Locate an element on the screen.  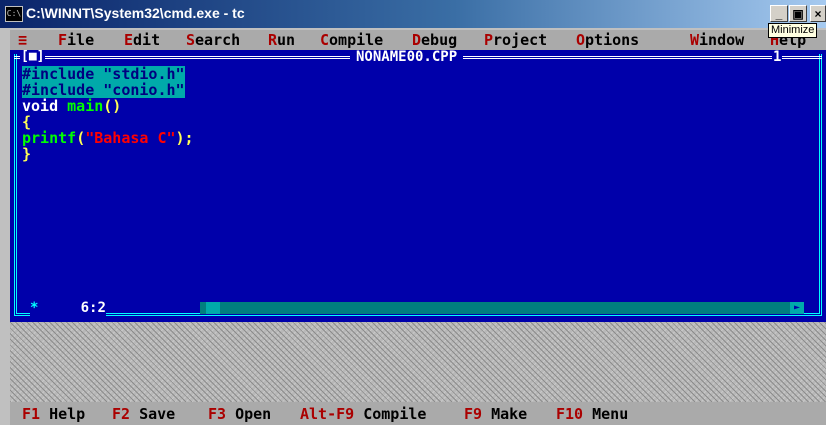
menu-search-hotkey: S is located at coordinates (191, 40).